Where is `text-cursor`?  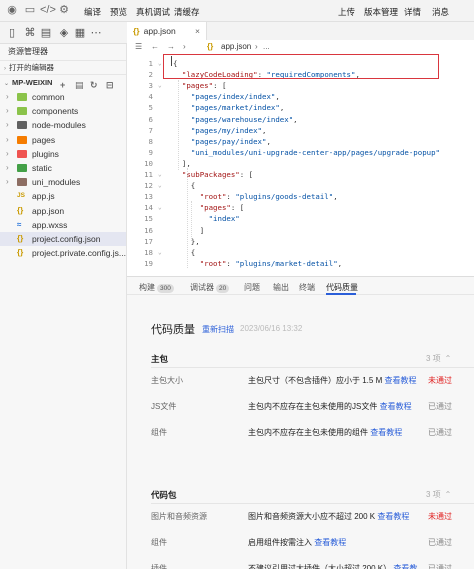
text-cursor is located at coordinates (171, 61).